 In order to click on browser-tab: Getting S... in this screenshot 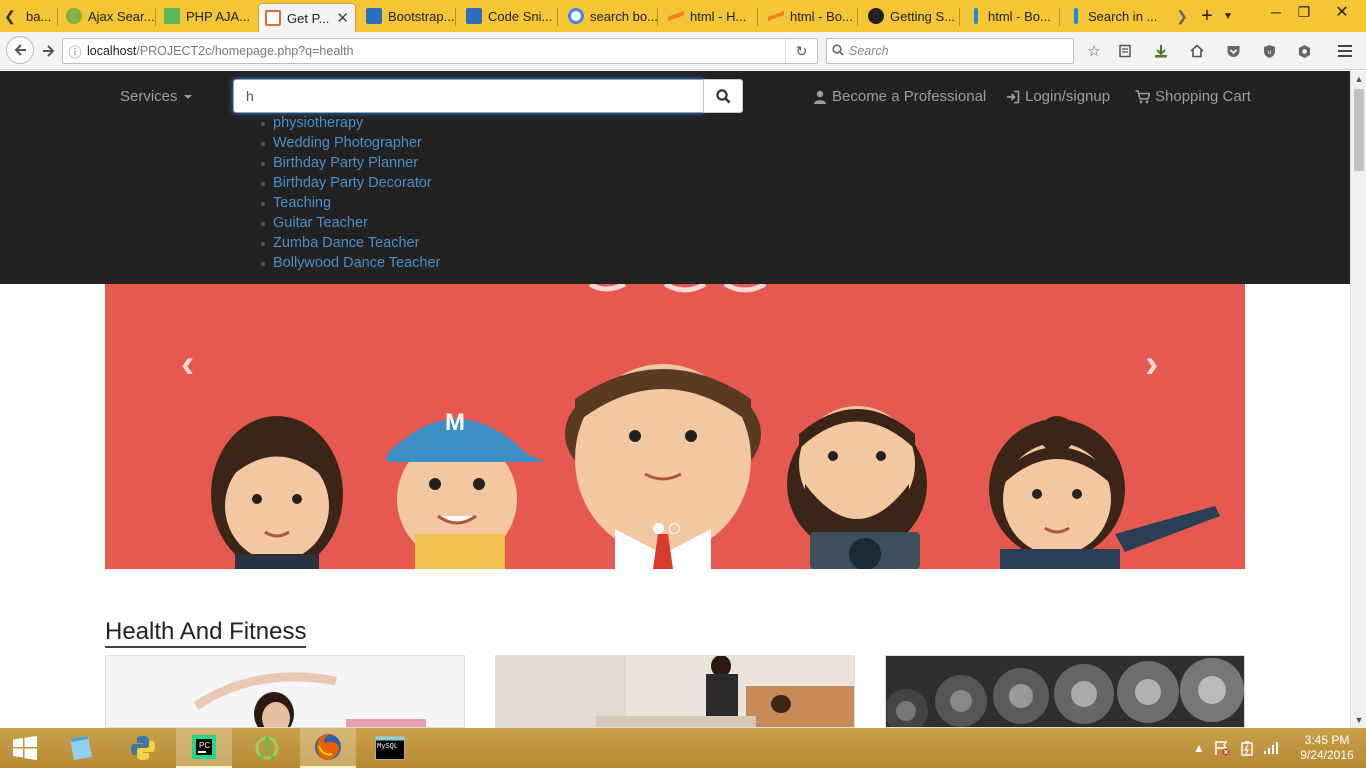, I will do `click(911, 16)`.